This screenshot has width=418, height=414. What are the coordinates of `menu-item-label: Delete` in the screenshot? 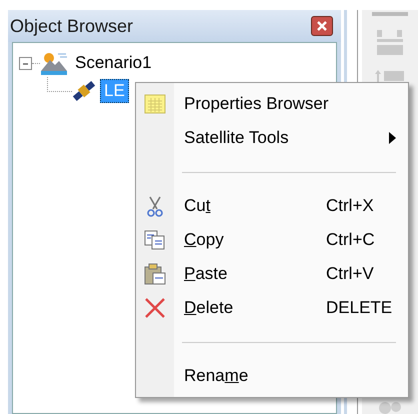 It's located at (209, 308).